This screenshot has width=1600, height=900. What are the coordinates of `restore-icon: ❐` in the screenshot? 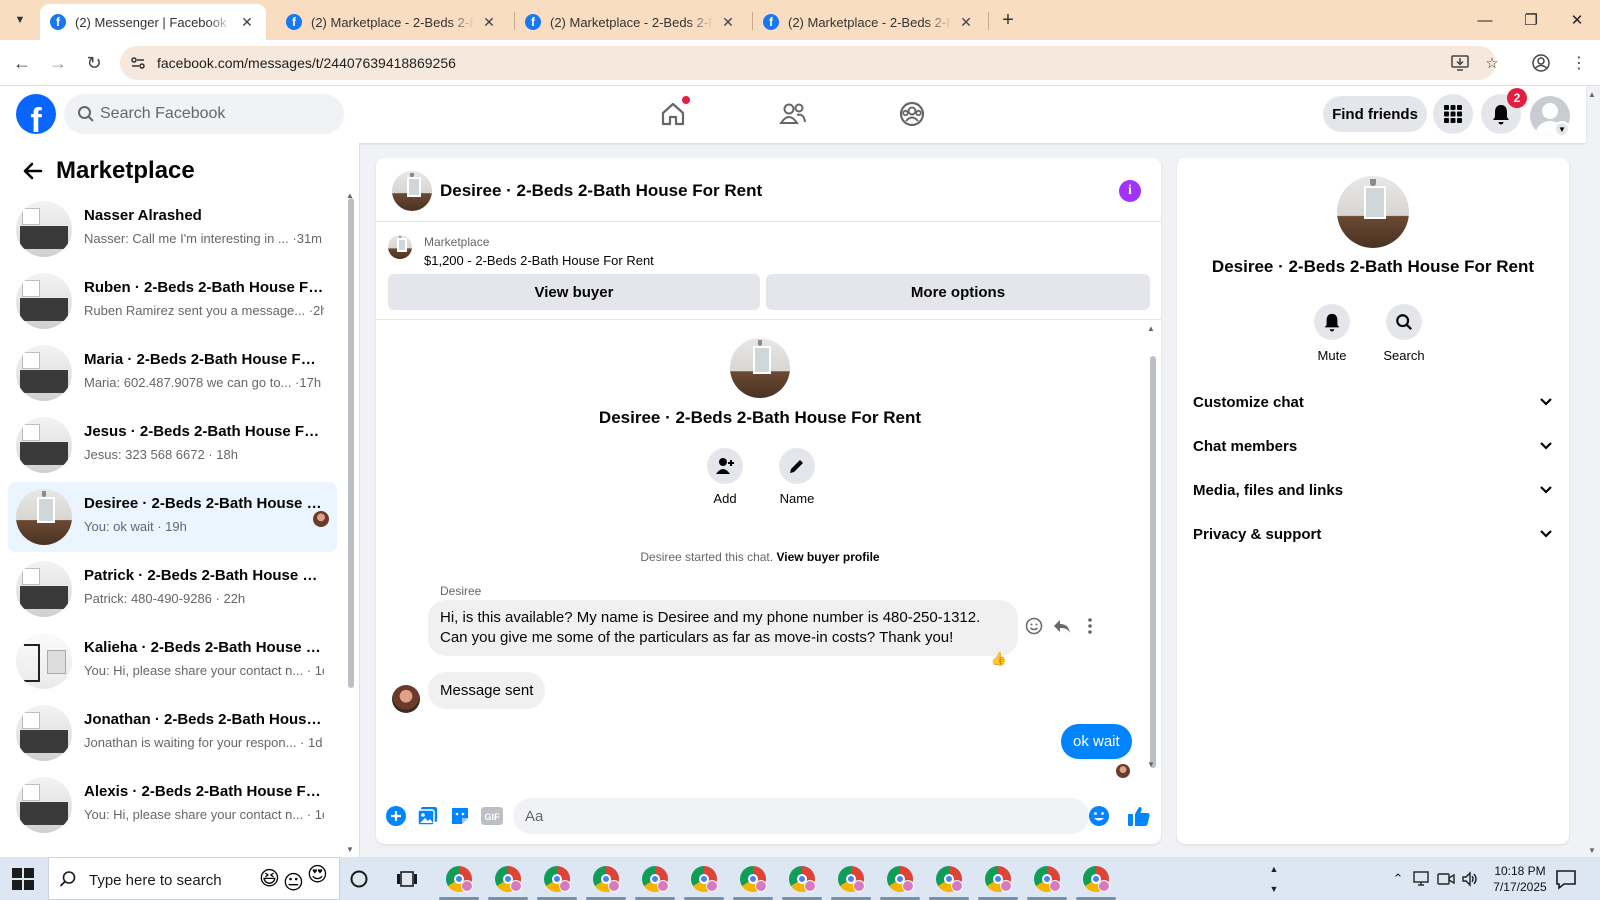 It's located at (1531, 20).